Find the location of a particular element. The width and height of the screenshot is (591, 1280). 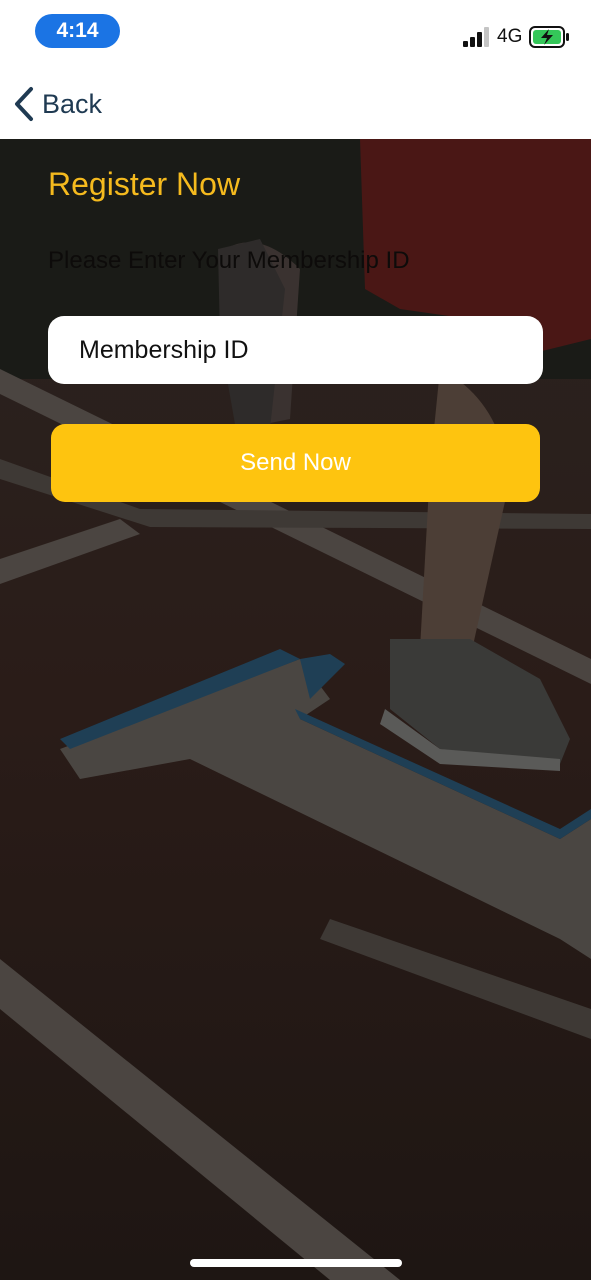

battery-charging-icon is located at coordinates (549, 37).